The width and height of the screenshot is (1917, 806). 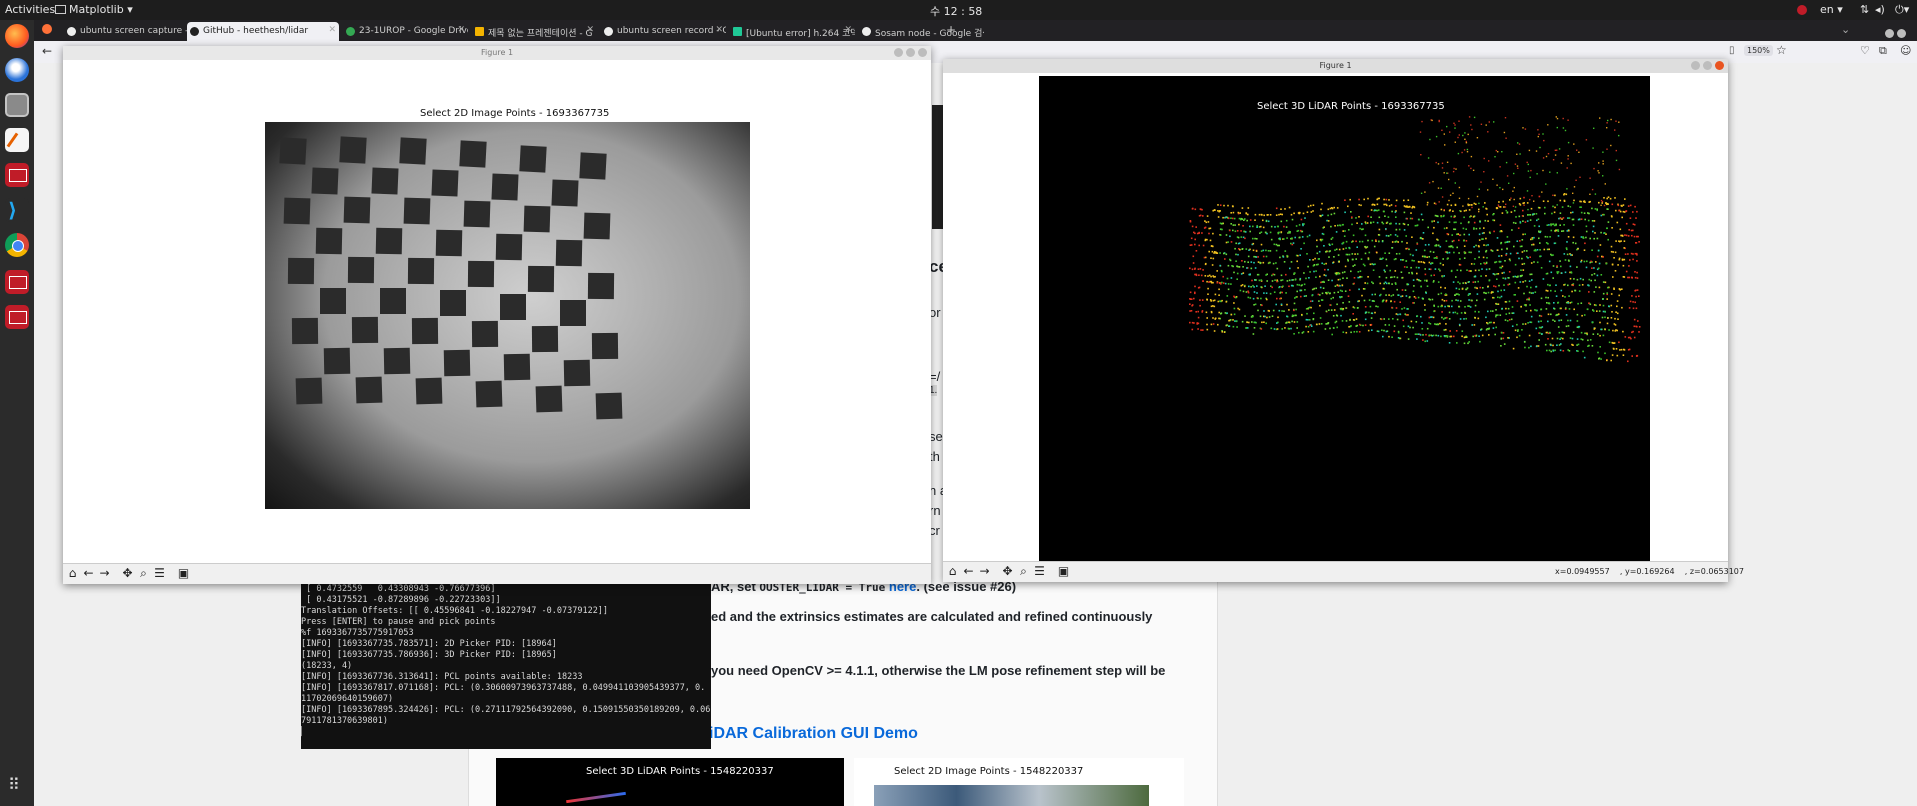 I want to click on extensions-icon: ⧉, so click(x=1883, y=51).